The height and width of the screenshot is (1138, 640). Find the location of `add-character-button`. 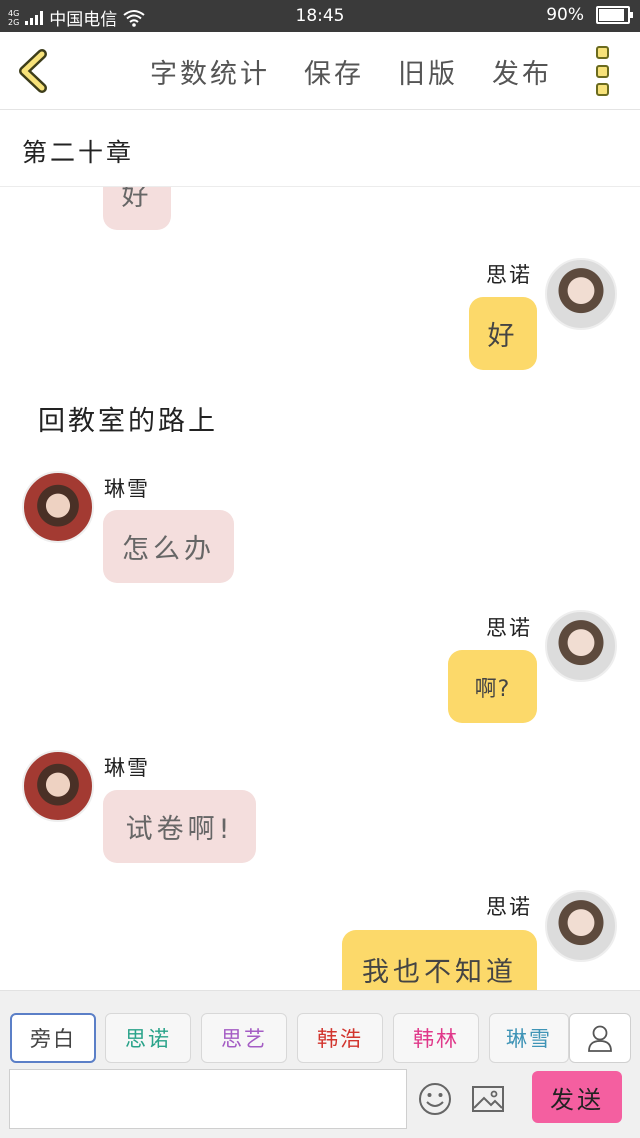

add-character-button is located at coordinates (600, 1038).